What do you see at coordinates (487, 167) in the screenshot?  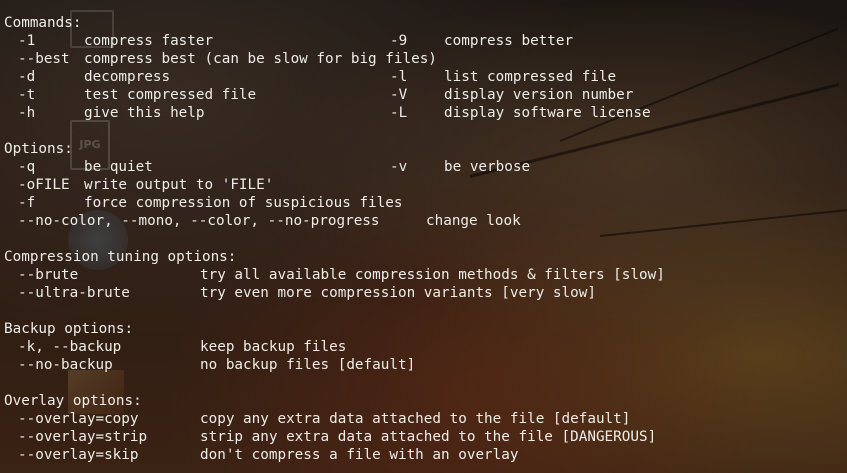 I see `option-description: be verbose` at bounding box center [487, 167].